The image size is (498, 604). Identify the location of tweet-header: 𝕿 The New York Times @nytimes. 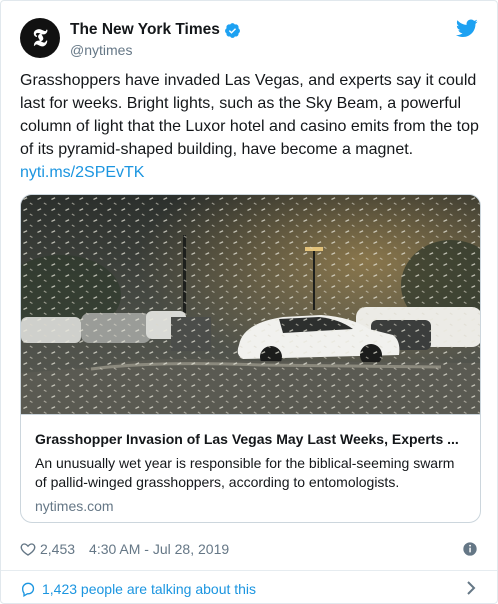
(249, 39).